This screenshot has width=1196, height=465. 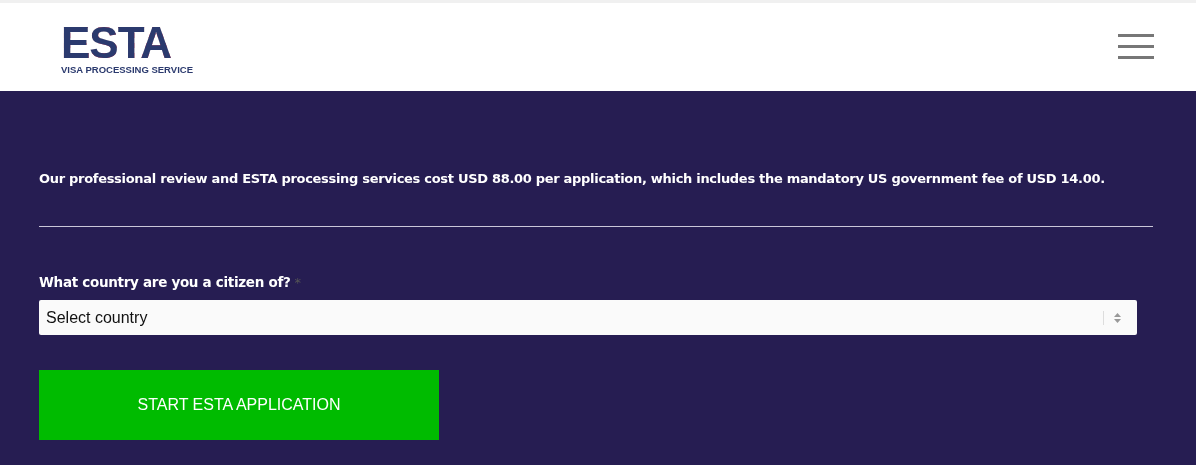 What do you see at coordinates (165, 282) in the screenshot?
I see `country-label: What country are you a citizen of?` at bounding box center [165, 282].